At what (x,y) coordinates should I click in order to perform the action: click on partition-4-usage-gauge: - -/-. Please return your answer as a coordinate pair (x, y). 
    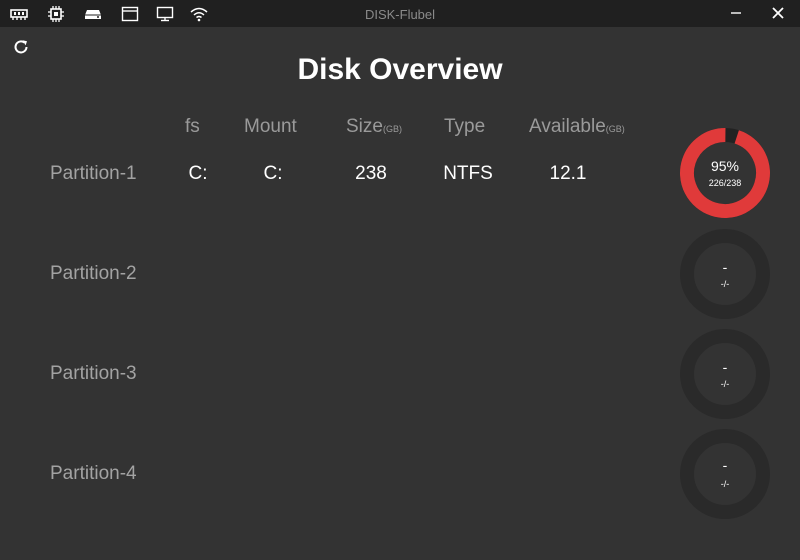
    Looking at the image, I should click on (725, 474).